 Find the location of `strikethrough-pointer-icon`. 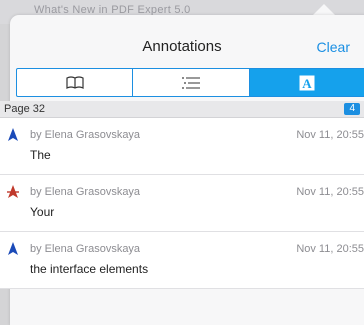

strikethrough-pointer-icon is located at coordinates (13, 191).